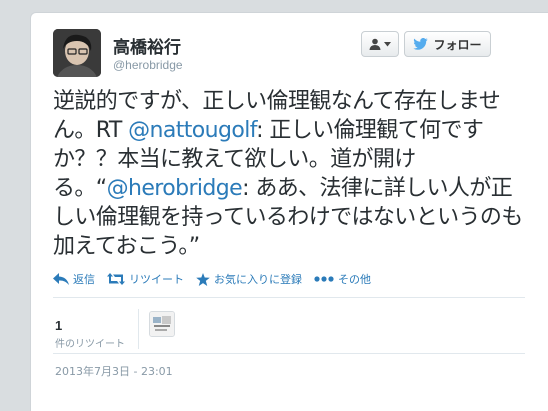 The width and height of the screenshot is (548, 411). What do you see at coordinates (84, 279) in the screenshot?
I see `reply-label: 返信` at bounding box center [84, 279].